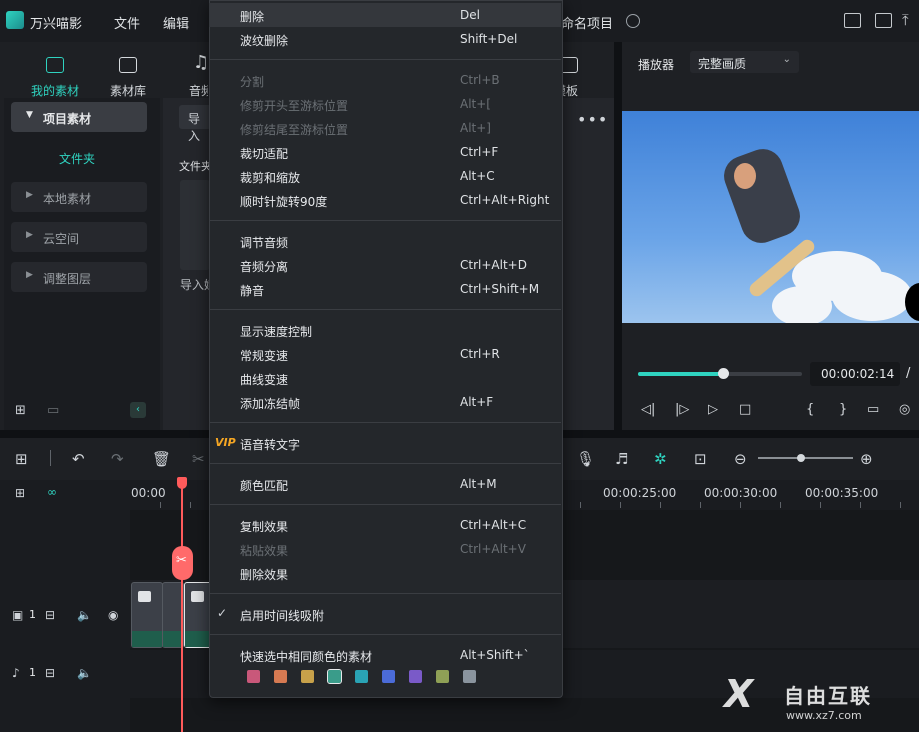 The image size is (919, 732). I want to click on quality-select: 完整画质 ⌄, so click(744, 62).